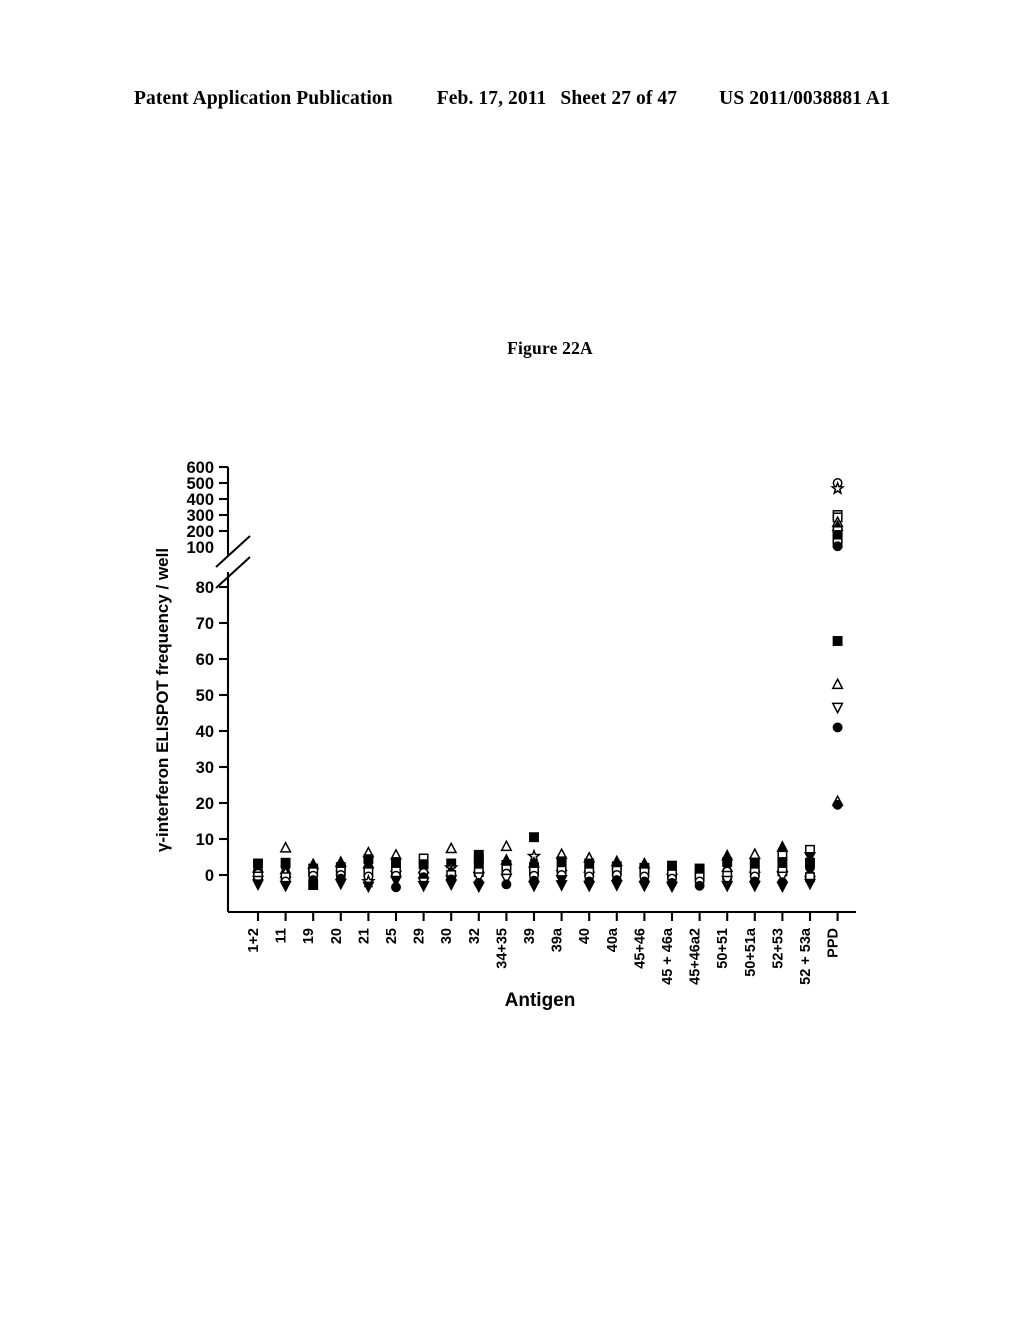 This screenshot has height=1320, width=1024. Describe the element at coordinates (337, 936) in the screenshot. I see `x-tick-label: 20` at that location.